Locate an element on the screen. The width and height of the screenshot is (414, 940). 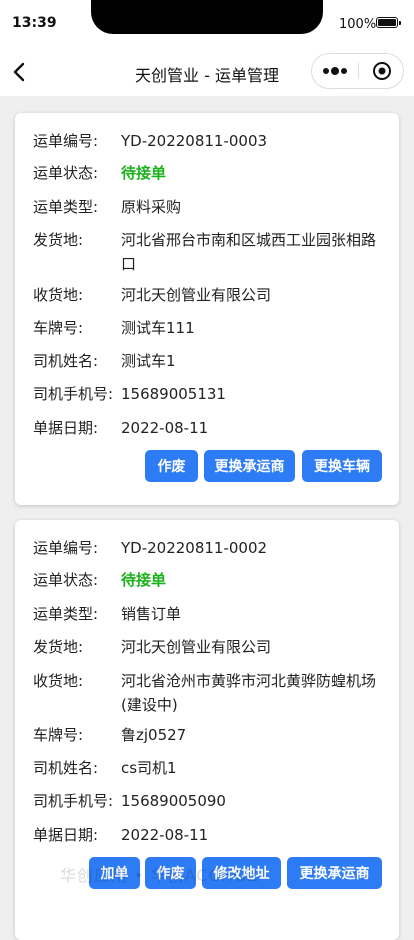
watermark: 华创应用 • 华创ACCHGZ is located at coordinates (160, 875).